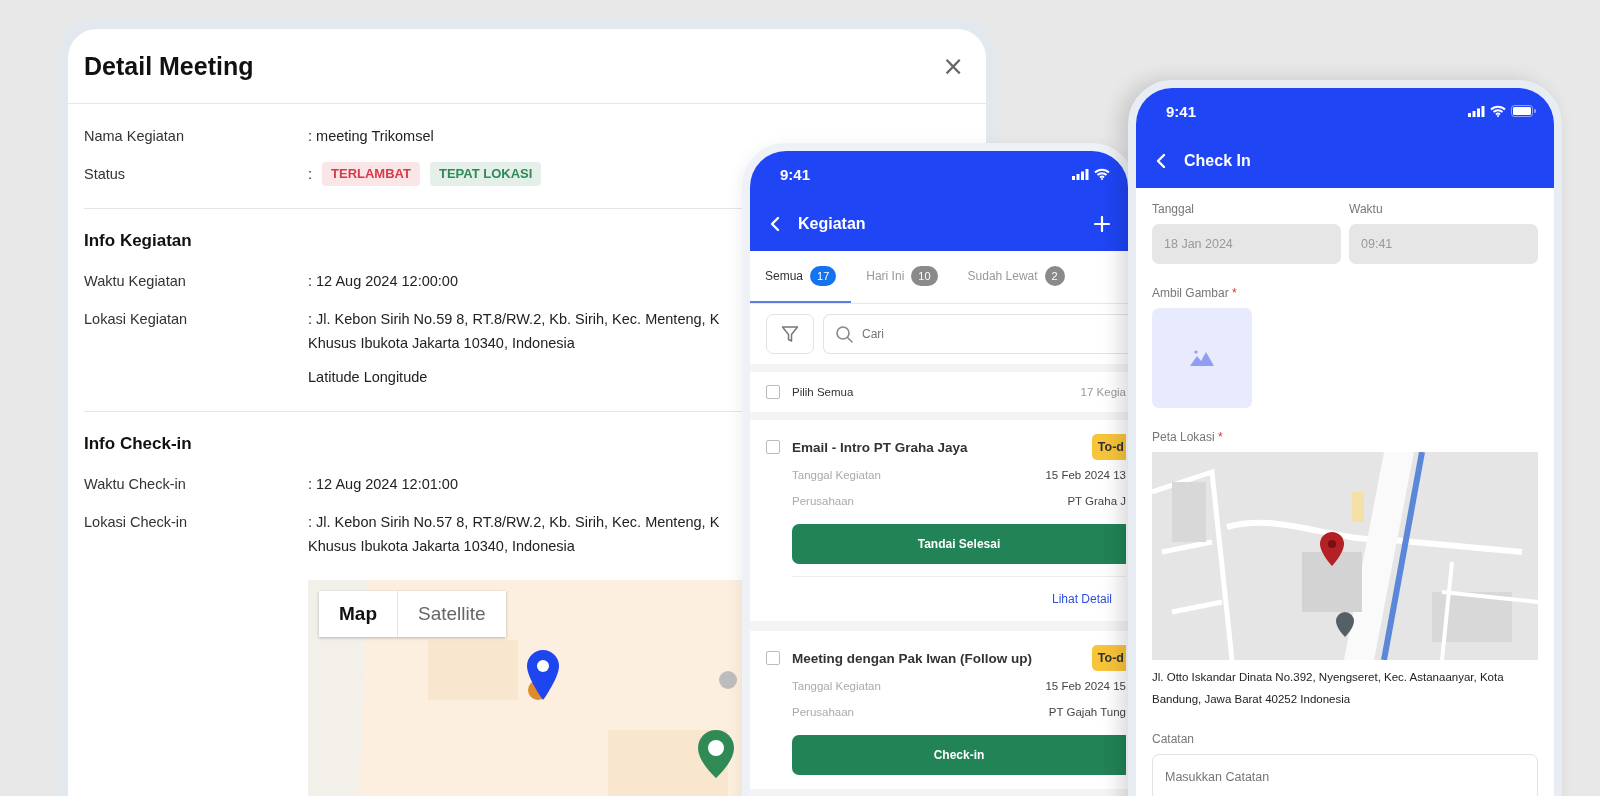 This screenshot has width=1600, height=796. Describe the element at coordinates (1081, 599) in the screenshot. I see `detail-link: Lihat Detail` at that location.